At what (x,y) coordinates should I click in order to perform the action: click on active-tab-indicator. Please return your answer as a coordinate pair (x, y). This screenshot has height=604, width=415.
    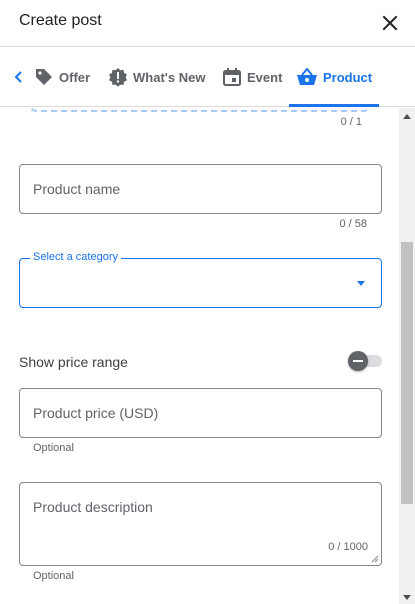
    Looking at the image, I should click on (334, 105).